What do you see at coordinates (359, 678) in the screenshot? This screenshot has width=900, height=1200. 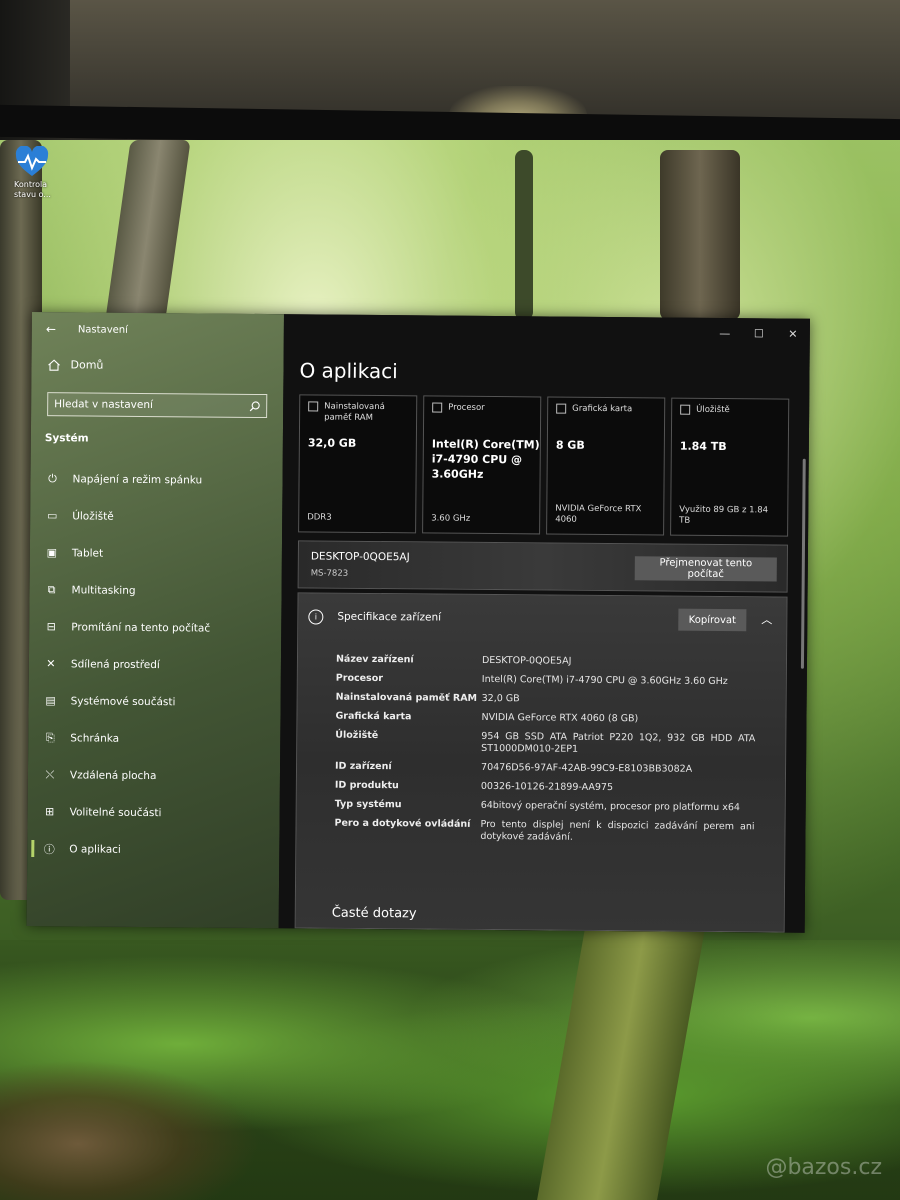 I see `spec-key: Procesor` at bounding box center [359, 678].